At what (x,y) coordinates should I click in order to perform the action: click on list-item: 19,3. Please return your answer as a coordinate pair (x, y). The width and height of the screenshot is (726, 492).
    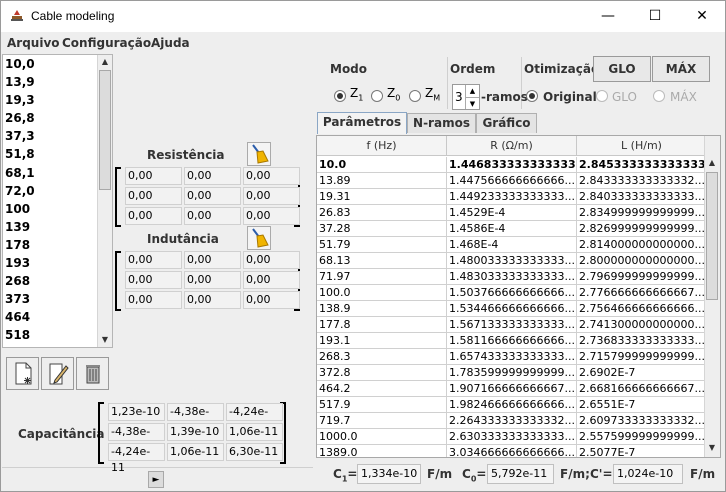
    Looking at the image, I should click on (57, 100).